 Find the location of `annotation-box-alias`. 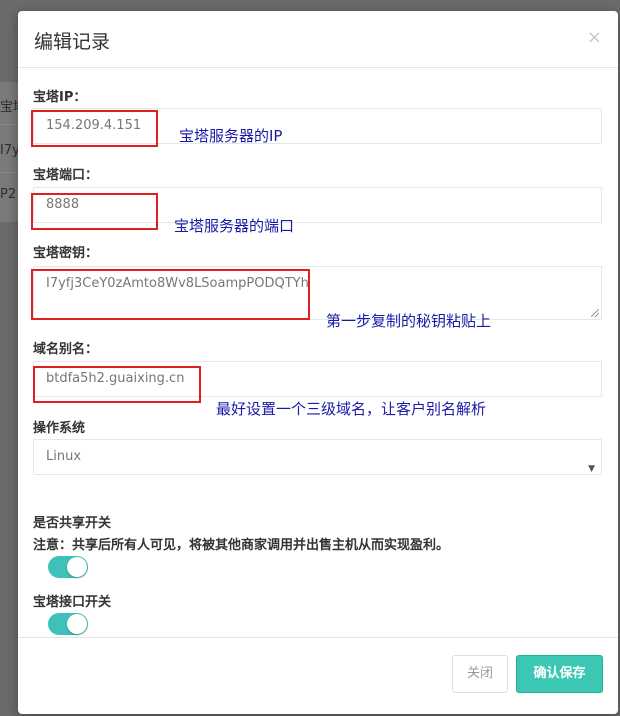

annotation-box-alias is located at coordinates (117, 384).